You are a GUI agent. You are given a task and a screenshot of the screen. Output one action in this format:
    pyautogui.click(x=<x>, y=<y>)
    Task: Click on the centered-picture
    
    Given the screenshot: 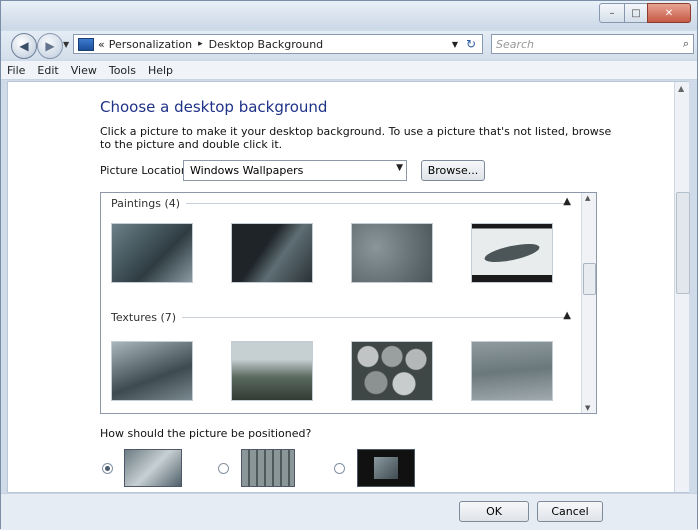 What is the action you would take?
    pyautogui.click(x=386, y=468)
    